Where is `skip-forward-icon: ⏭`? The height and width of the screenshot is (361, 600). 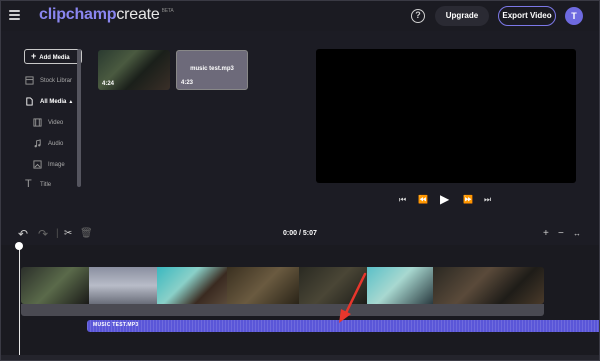 skip-forward-icon: ⏭ is located at coordinates (487, 200).